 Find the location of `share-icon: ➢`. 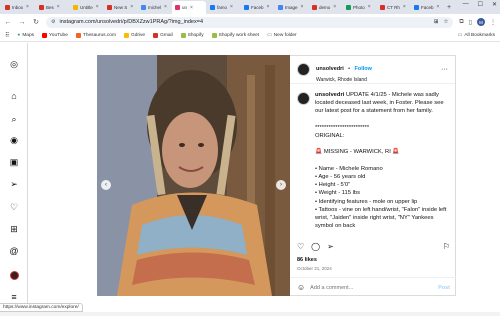

share-icon: ➢ is located at coordinates (330, 246).